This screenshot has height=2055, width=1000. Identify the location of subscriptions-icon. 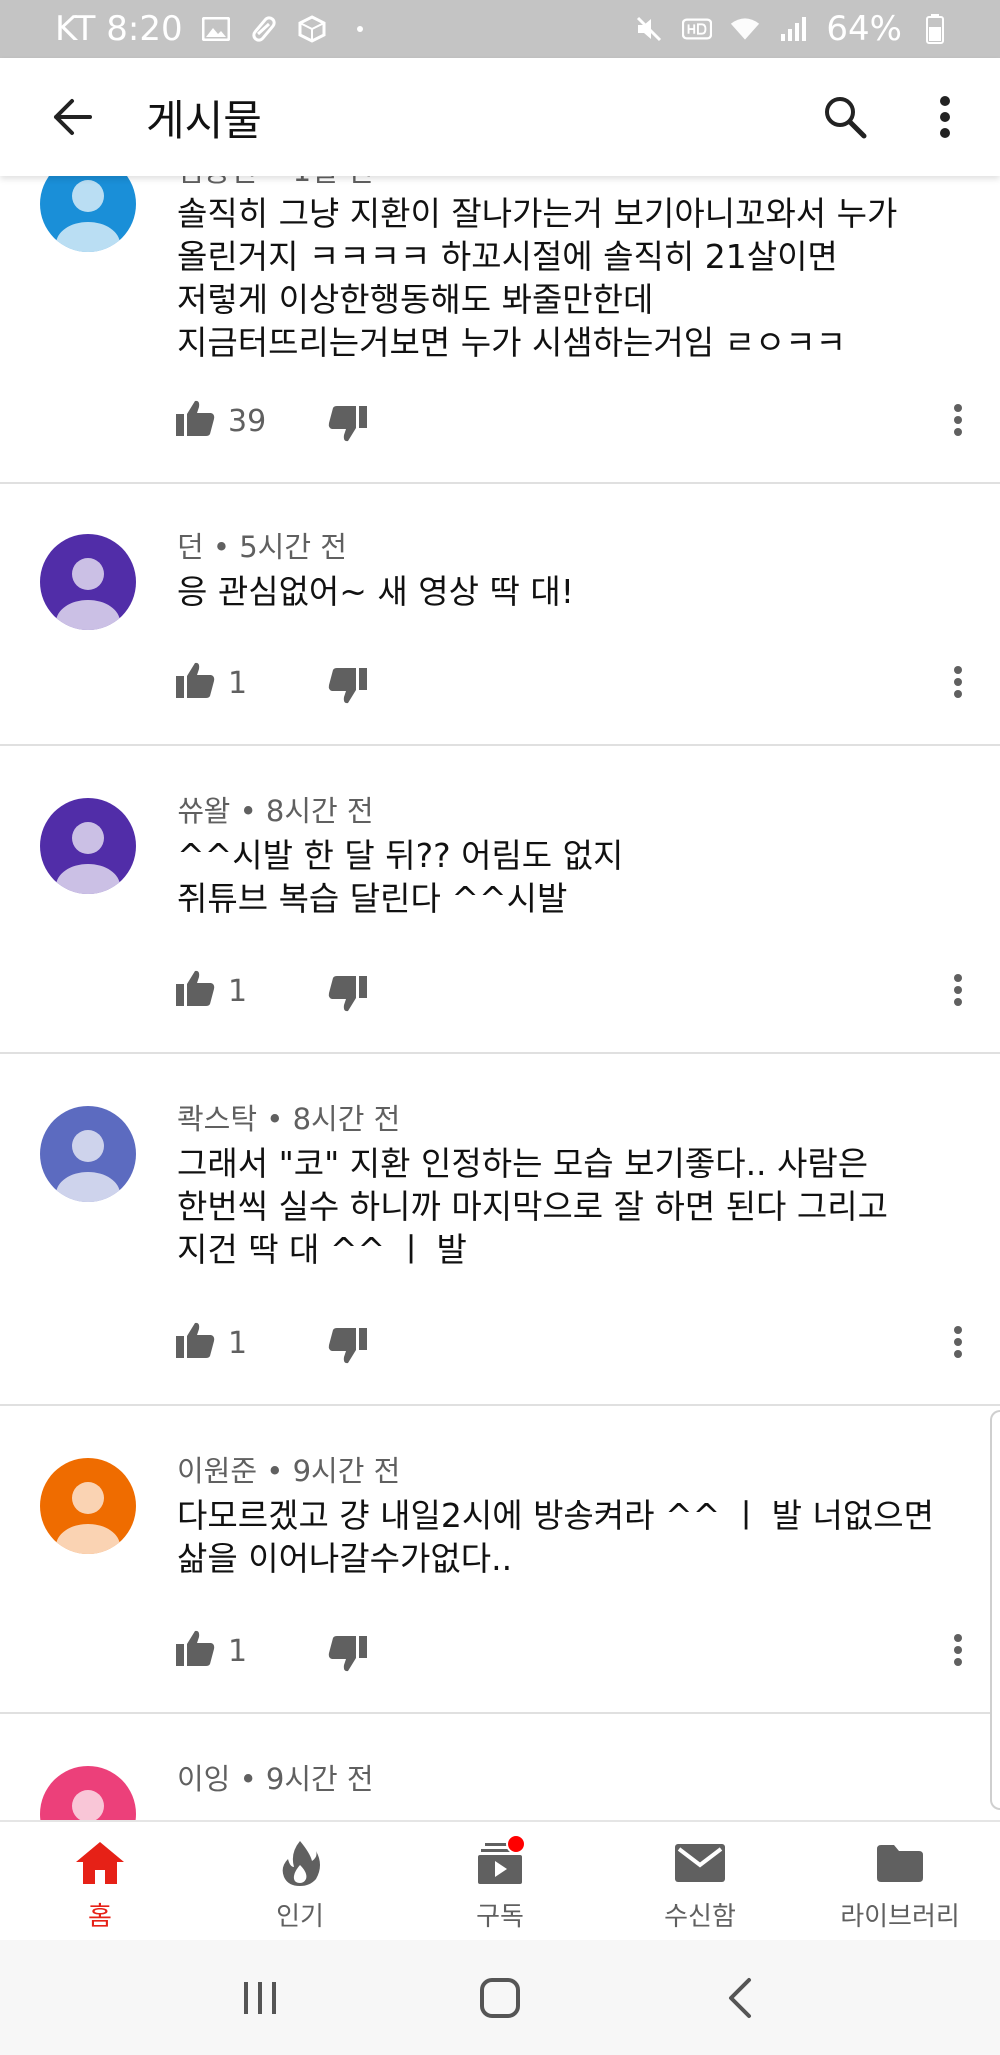
(500, 1861).